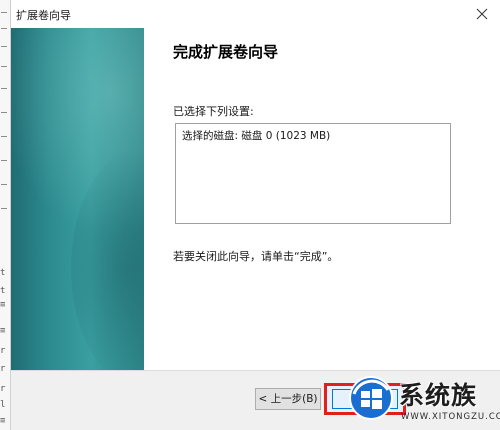  What do you see at coordinates (255, 14) in the screenshot?
I see `title-bar: 扩展卷向导` at bounding box center [255, 14].